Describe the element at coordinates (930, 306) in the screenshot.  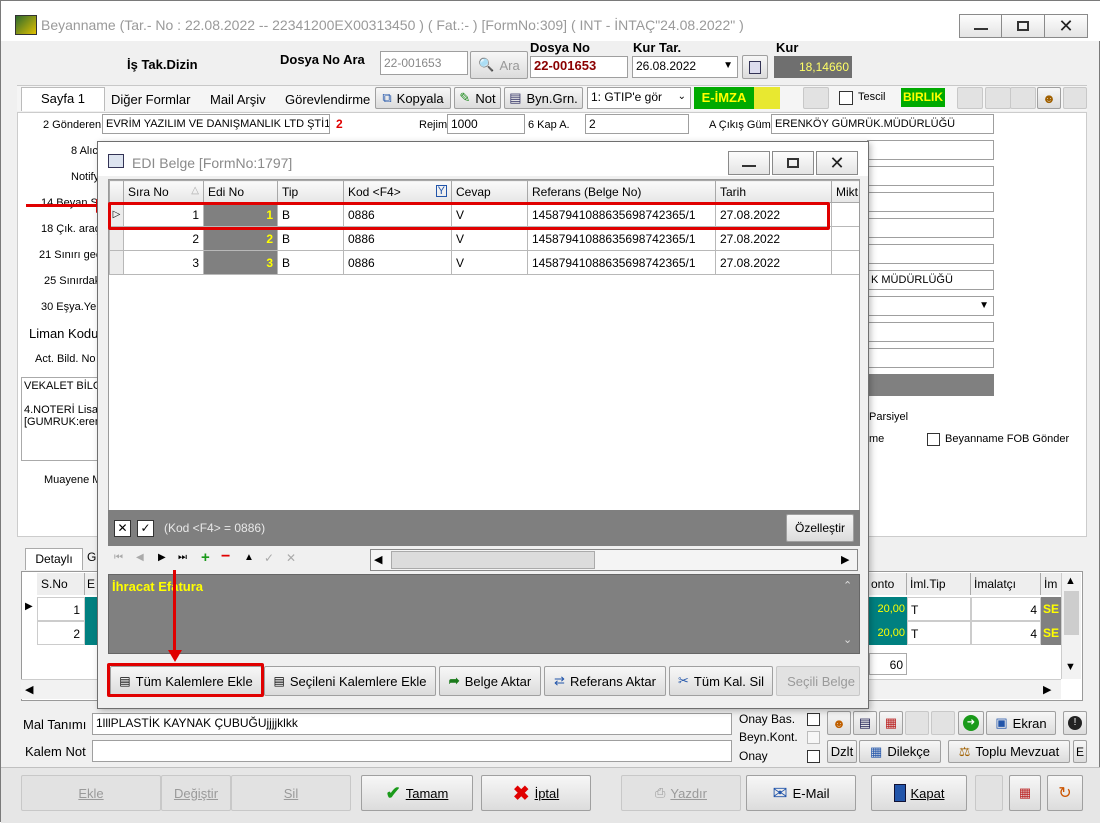
I see `right-select: ▼` at that location.